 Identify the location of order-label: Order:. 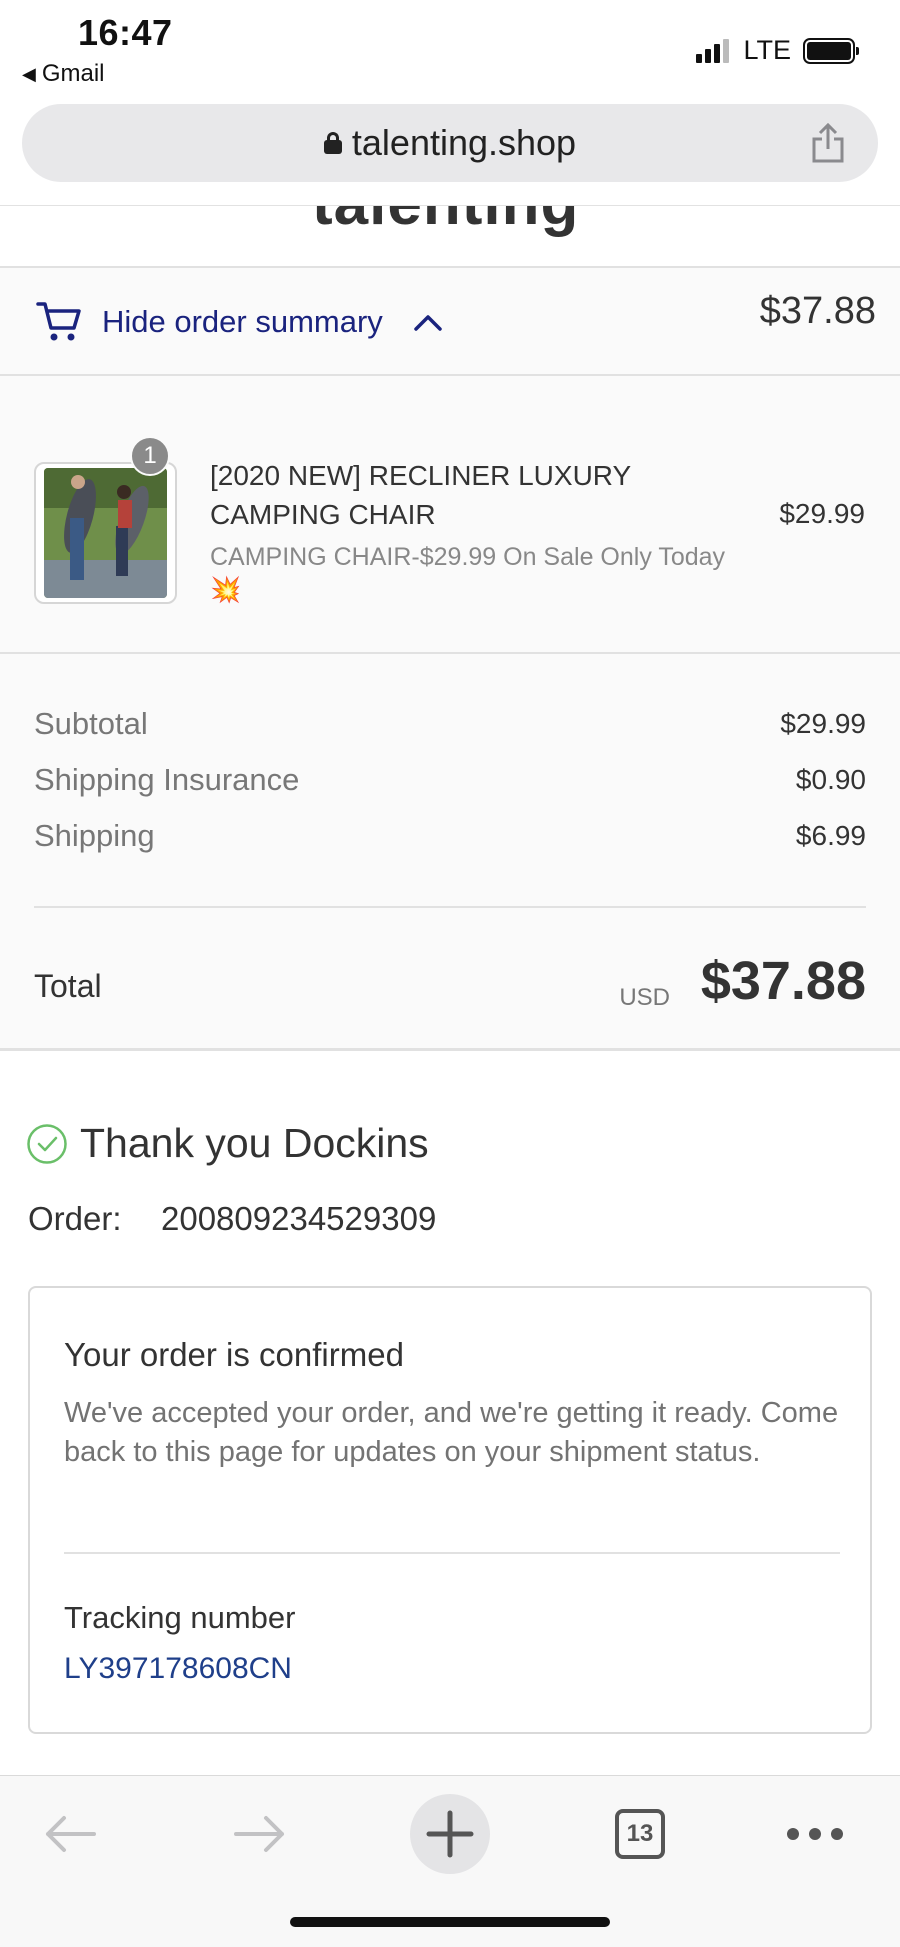
(75, 1218).